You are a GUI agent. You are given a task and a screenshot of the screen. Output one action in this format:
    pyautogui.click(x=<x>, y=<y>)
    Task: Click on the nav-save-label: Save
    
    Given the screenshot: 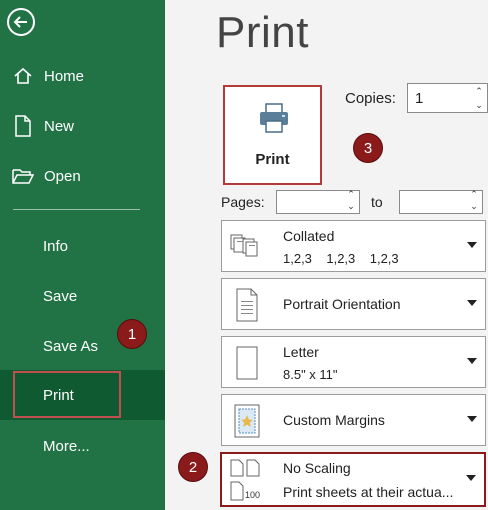 What is the action you would take?
    pyautogui.click(x=60, y=296)
    